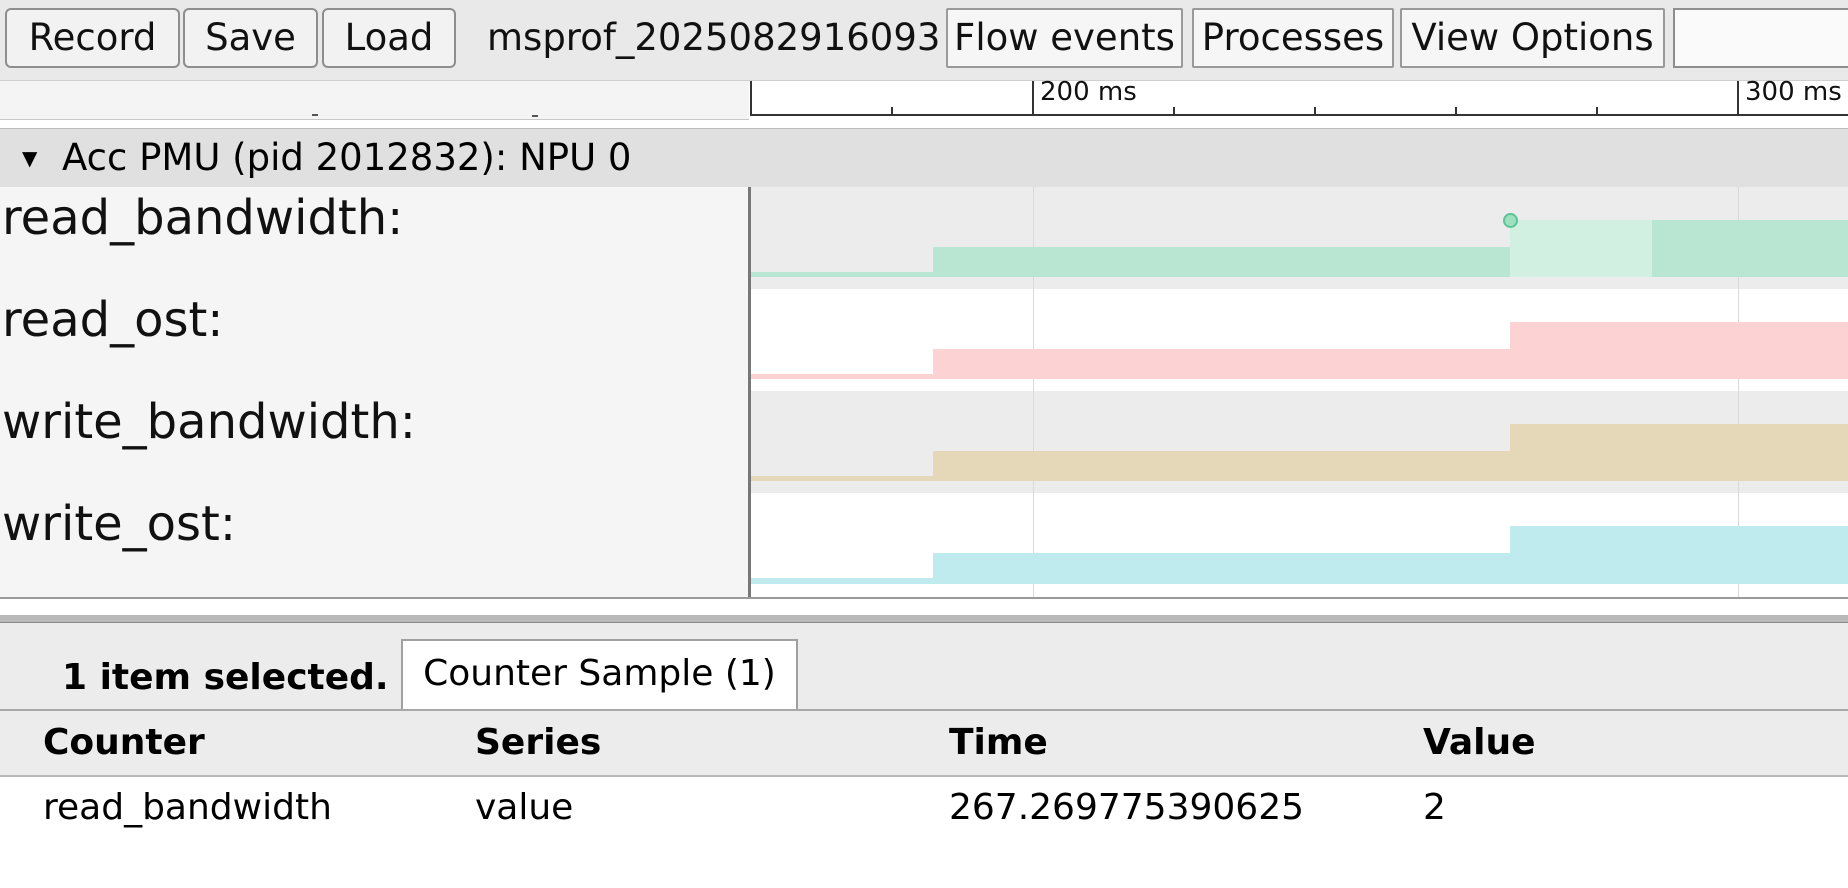 This screenshot has width=1848, height=888. I want to click on tracks-divider, so click(924, 598).